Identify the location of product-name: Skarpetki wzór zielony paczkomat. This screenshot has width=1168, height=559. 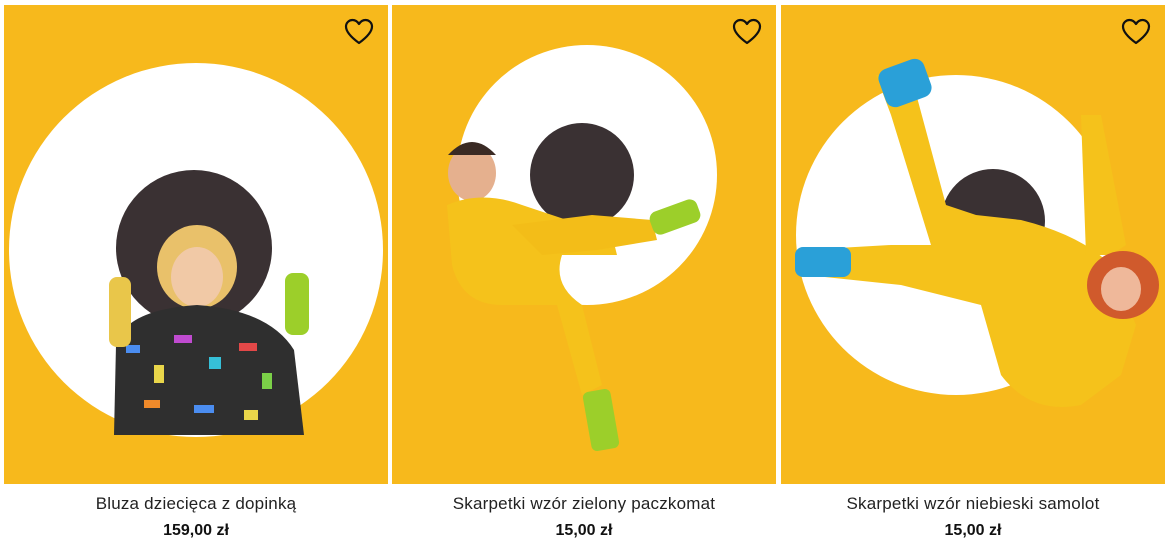
(584, 504).